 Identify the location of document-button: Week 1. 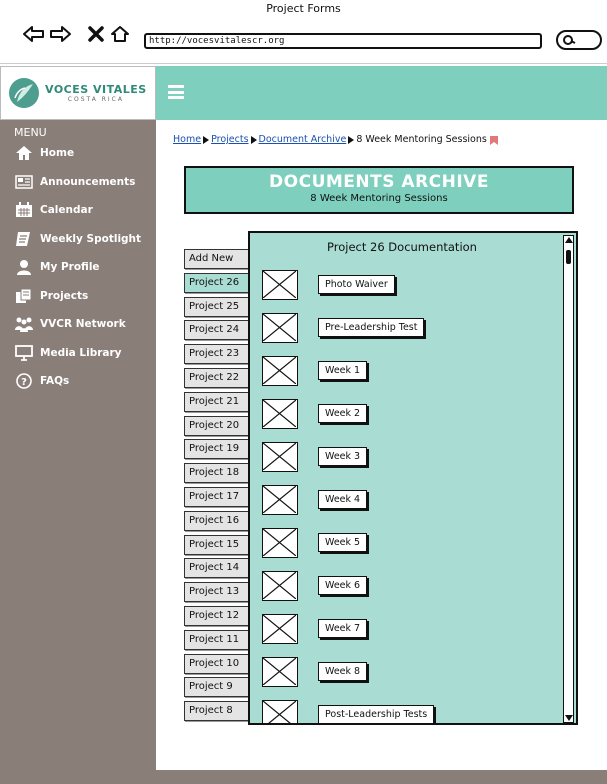
(343, 370).